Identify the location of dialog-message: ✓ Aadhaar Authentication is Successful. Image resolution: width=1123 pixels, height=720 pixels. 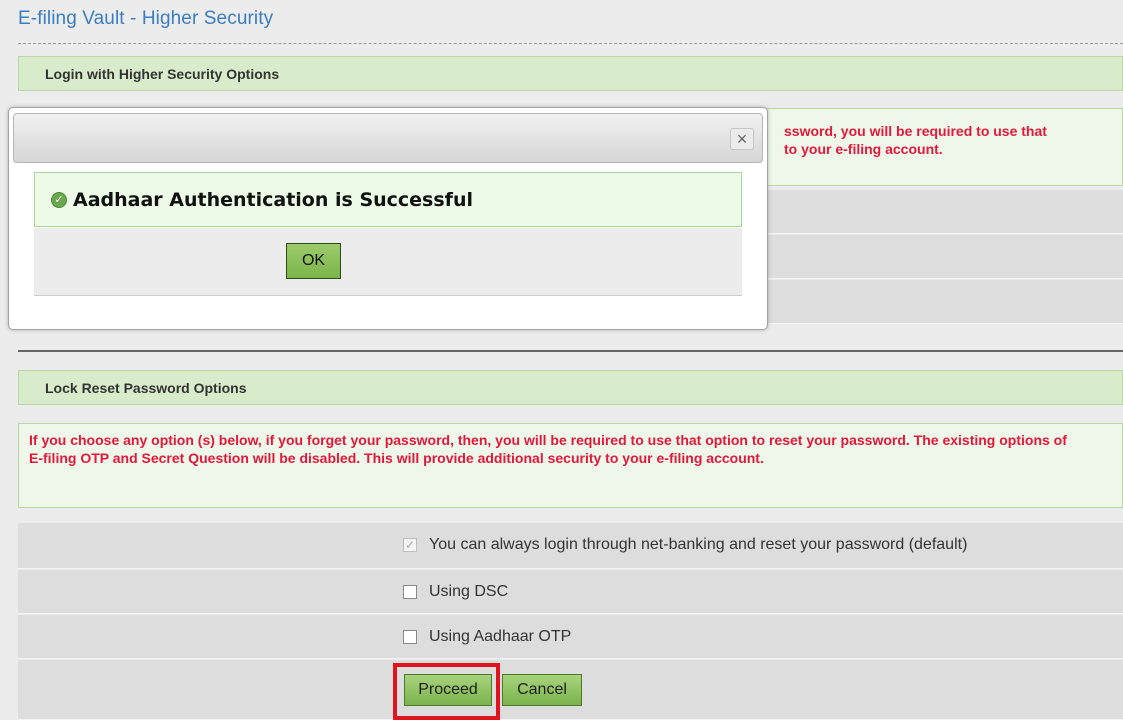
(388, 199).